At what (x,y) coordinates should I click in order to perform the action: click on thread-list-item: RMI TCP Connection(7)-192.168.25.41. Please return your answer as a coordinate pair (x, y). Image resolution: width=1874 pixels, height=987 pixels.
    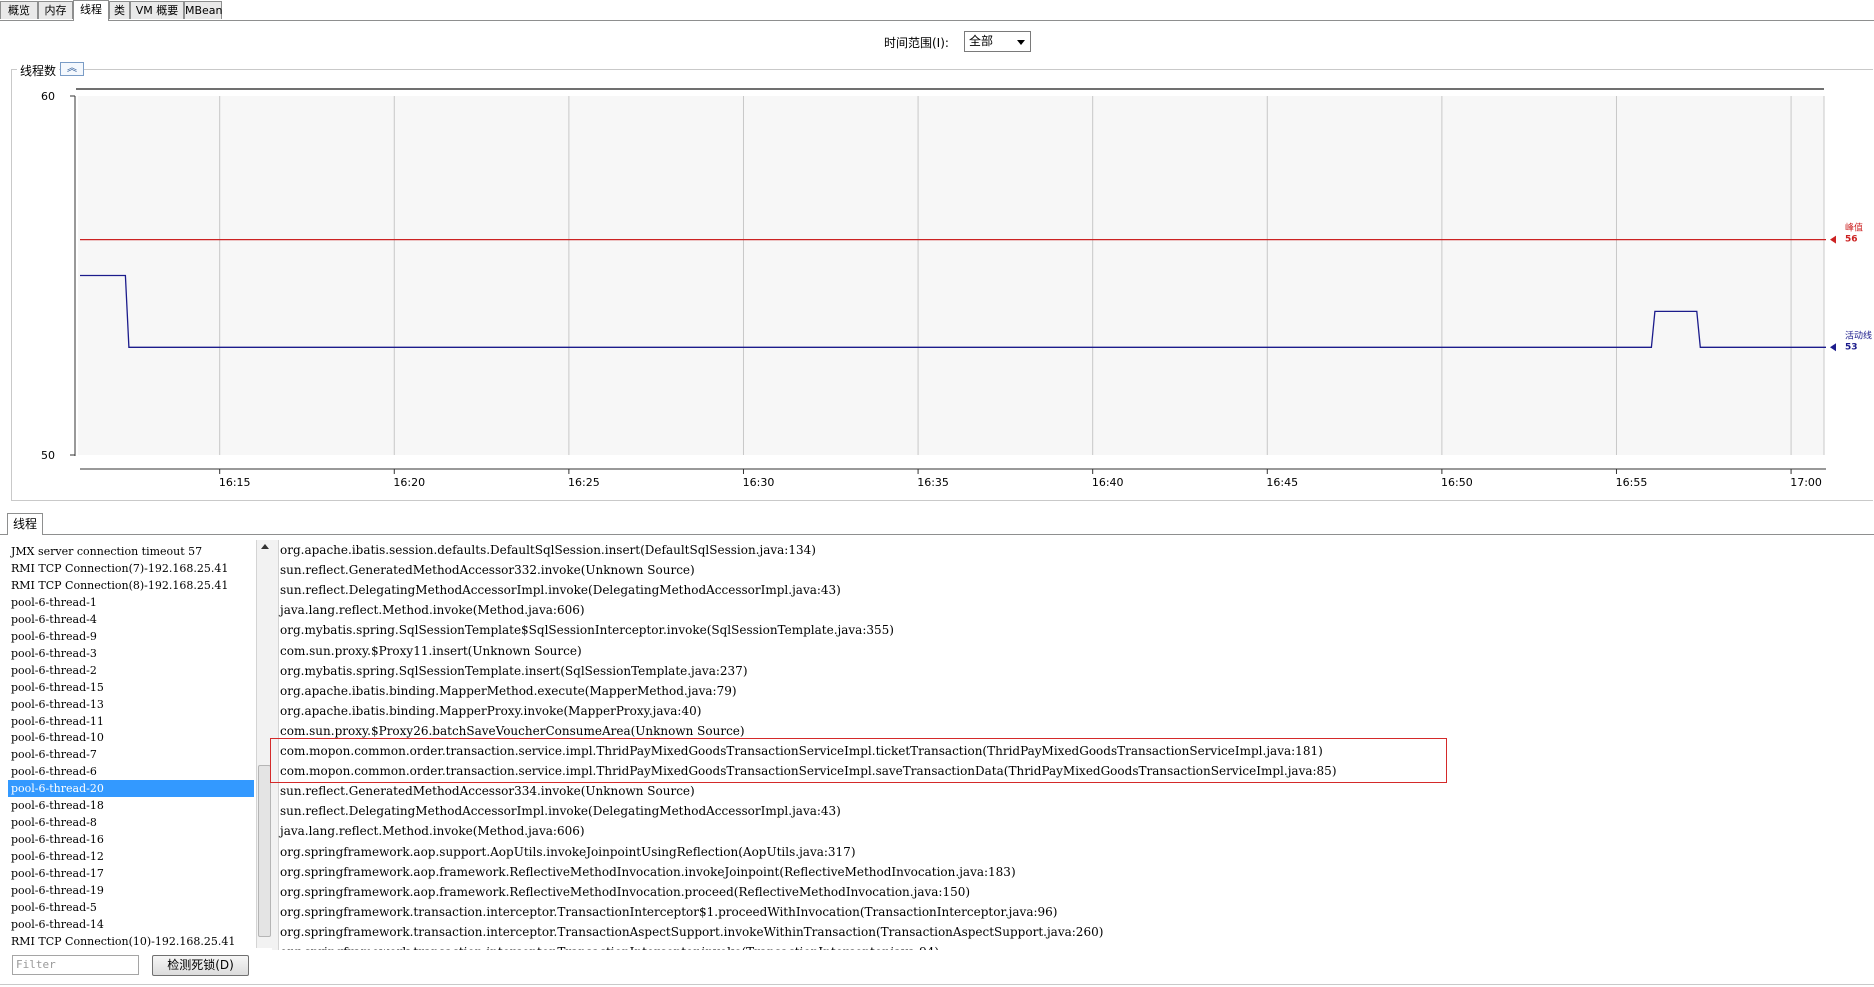
    Looking at the image, I should click on (131, 568).